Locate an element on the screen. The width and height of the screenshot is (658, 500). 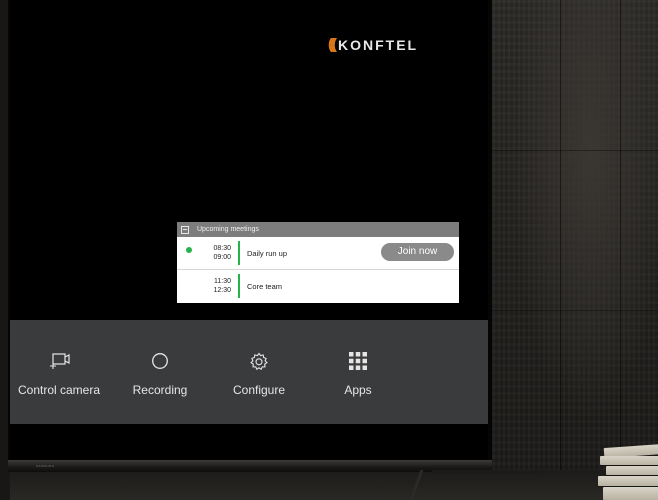
record-circle-icon is located at coordinates (160, 362).